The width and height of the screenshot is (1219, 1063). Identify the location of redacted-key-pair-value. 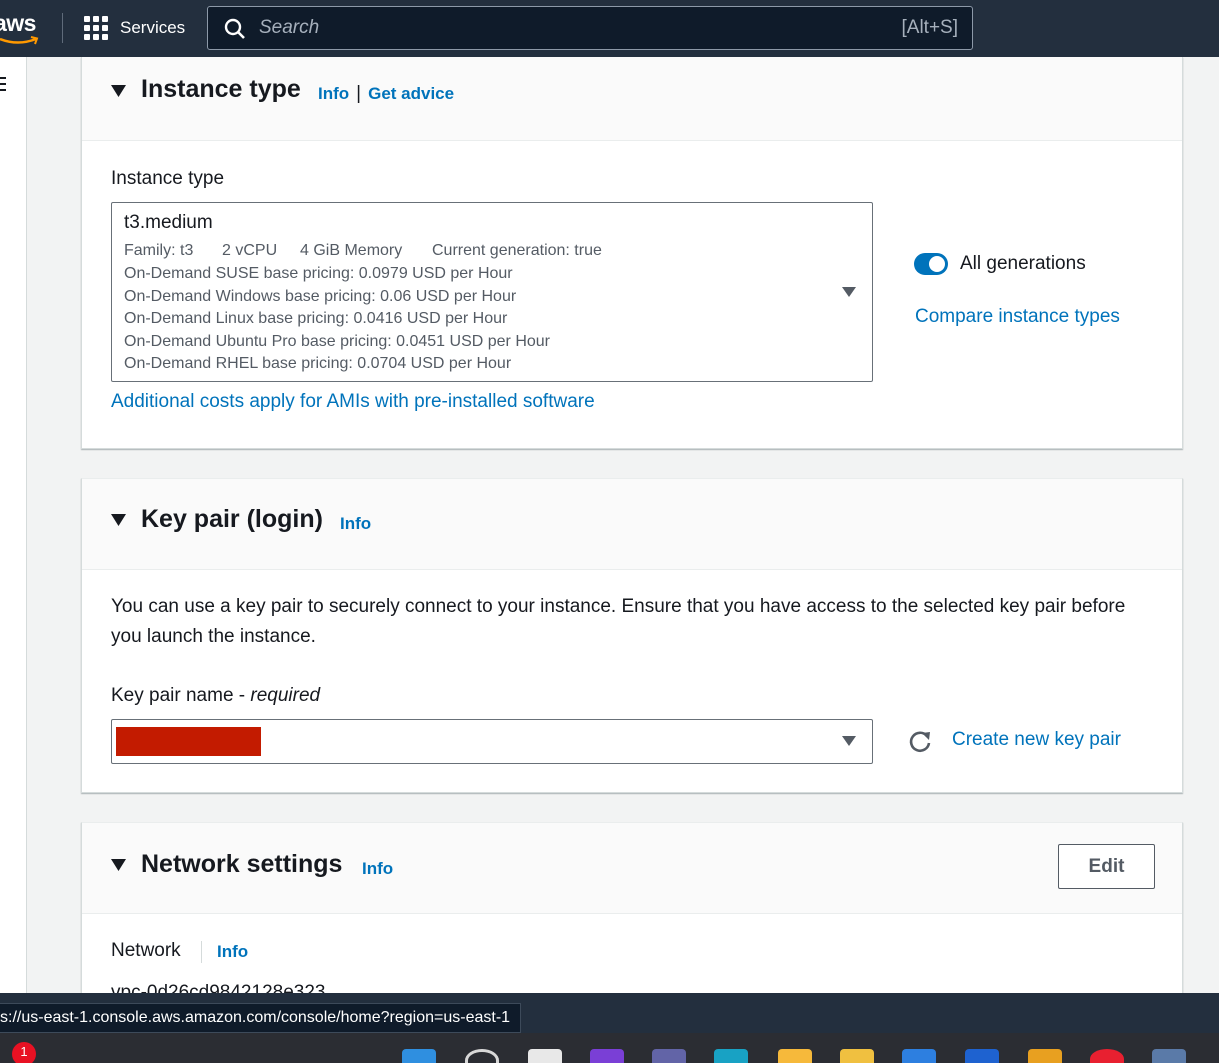
(188, 741).